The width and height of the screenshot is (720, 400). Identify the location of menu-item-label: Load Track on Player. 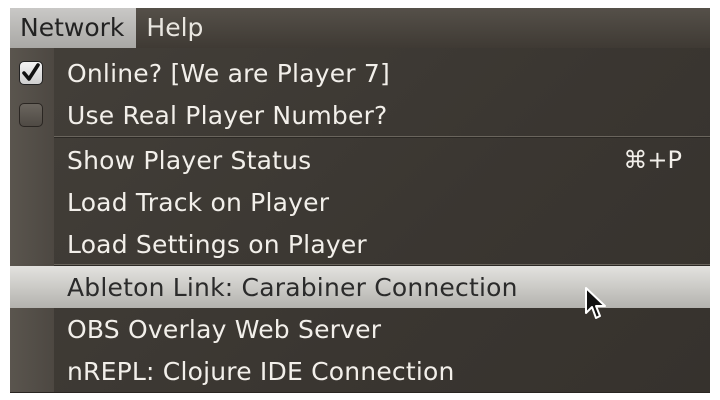
(198, 202).